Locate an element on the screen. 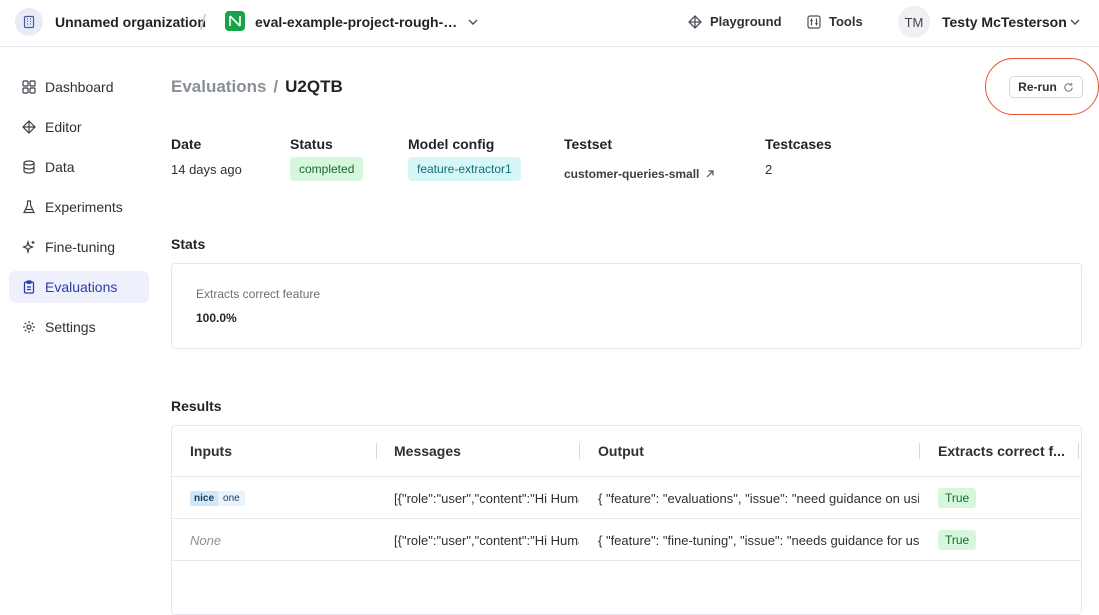 The image size is (1099, 615). playground-label: Playground is located at coordinates (746, 21).